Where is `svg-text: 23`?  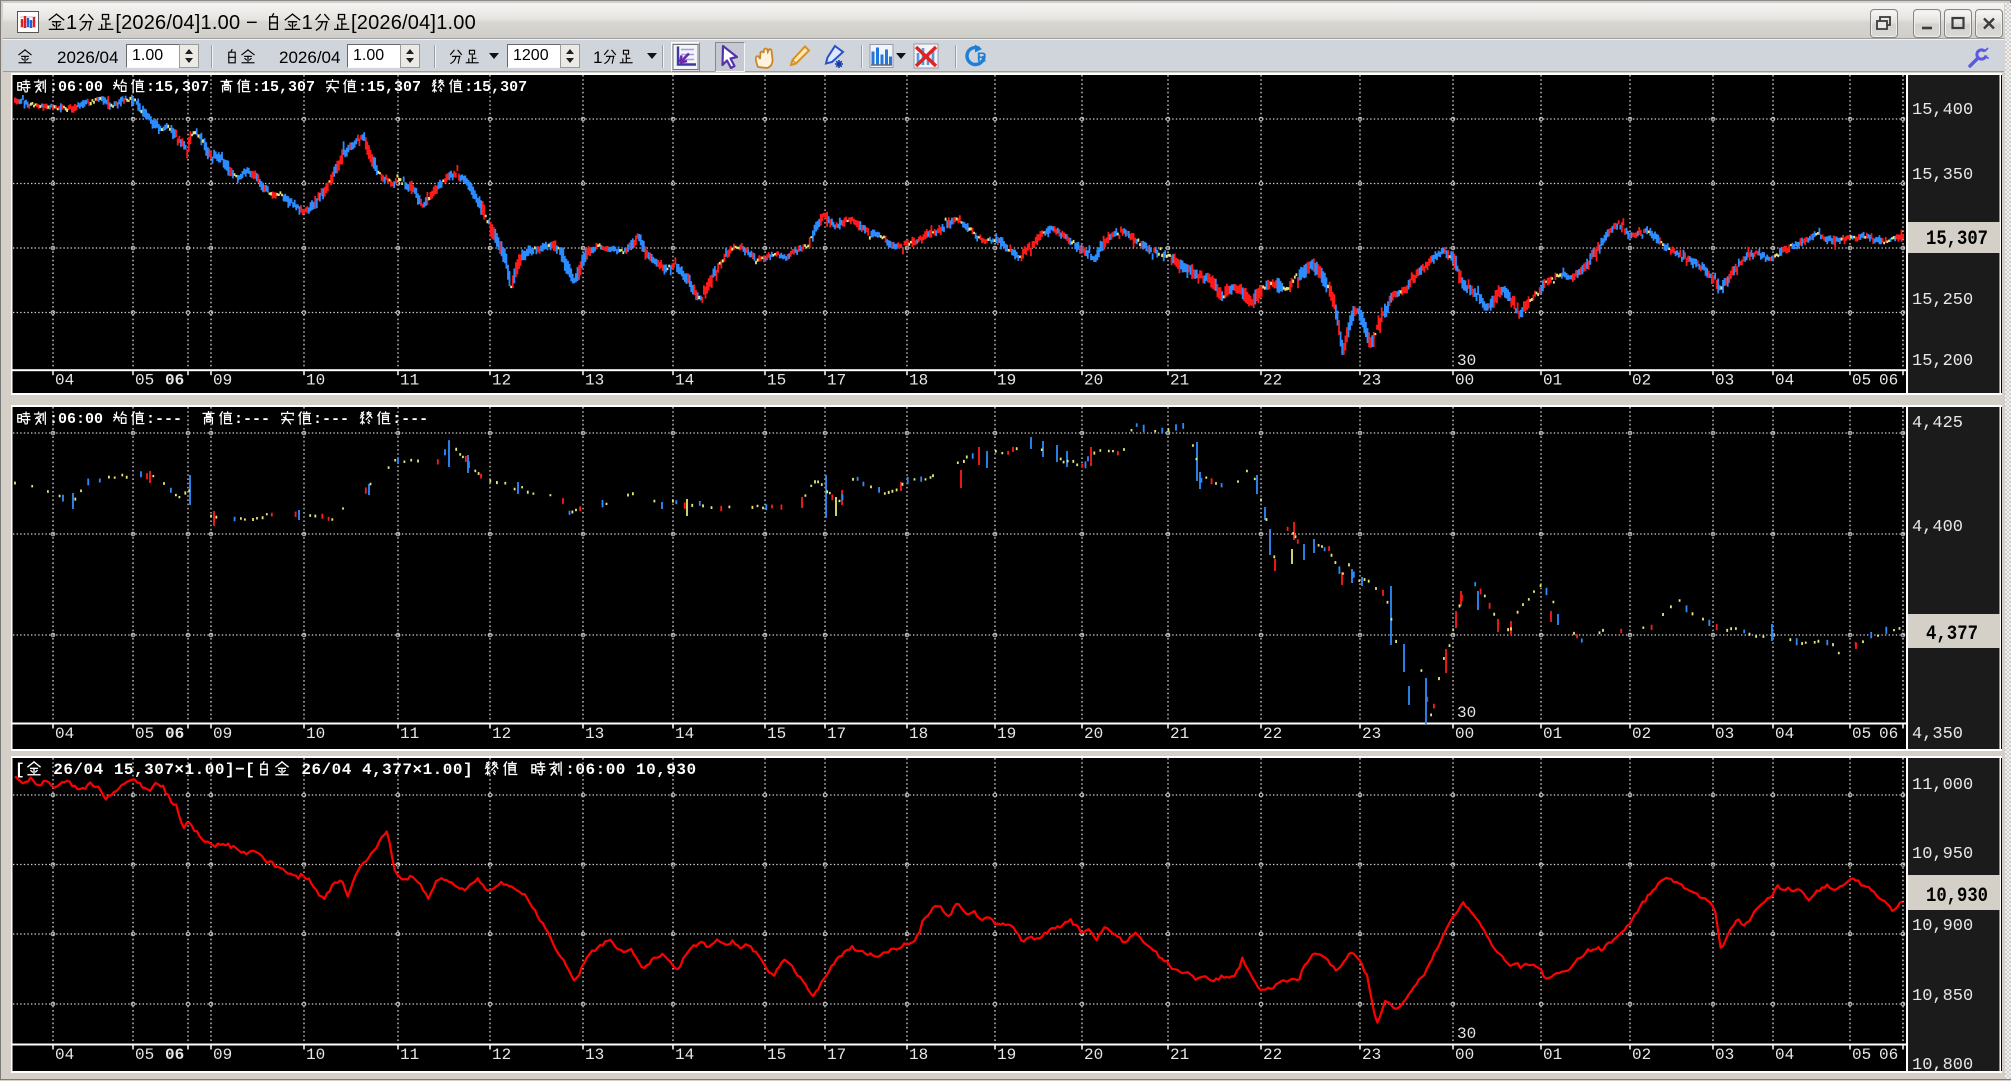 svg-text: 23 is located at coordinates (1371, 1055).